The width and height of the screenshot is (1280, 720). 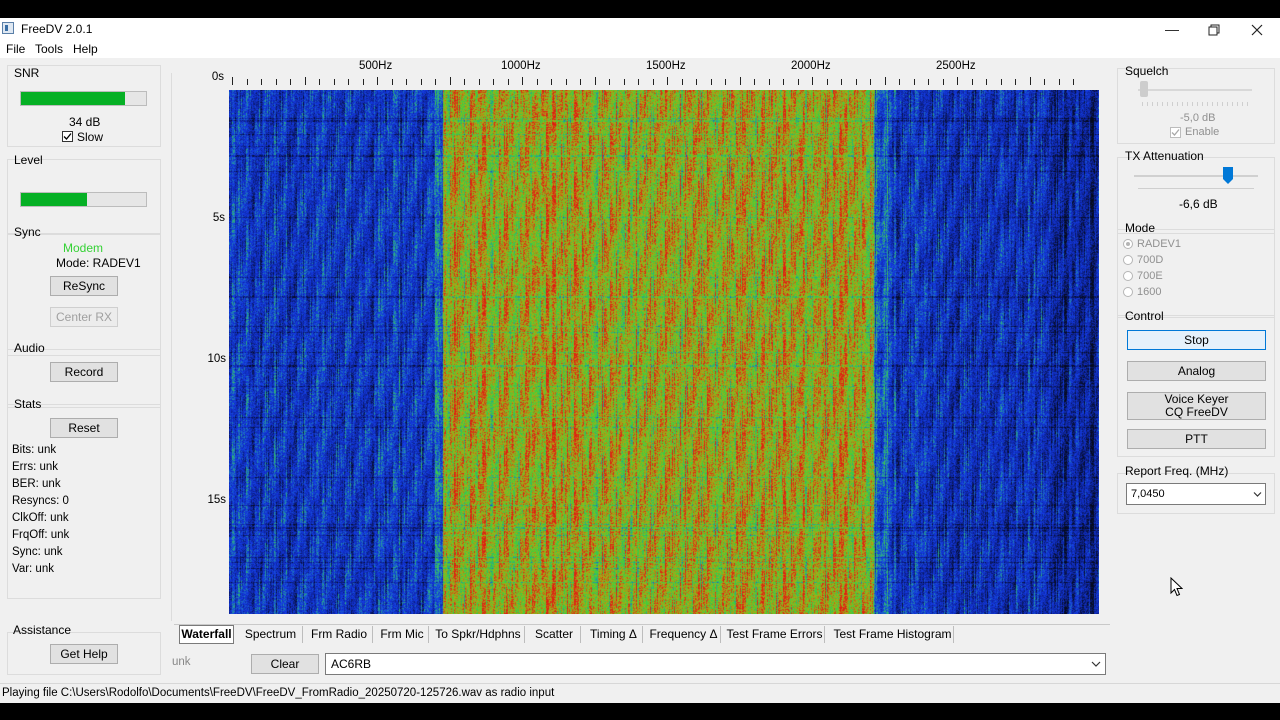 What do you see at coordinates (376, 66) in the screenshot?
I see `freq-label-500: 500Hz` at bounding box center [376, 66].